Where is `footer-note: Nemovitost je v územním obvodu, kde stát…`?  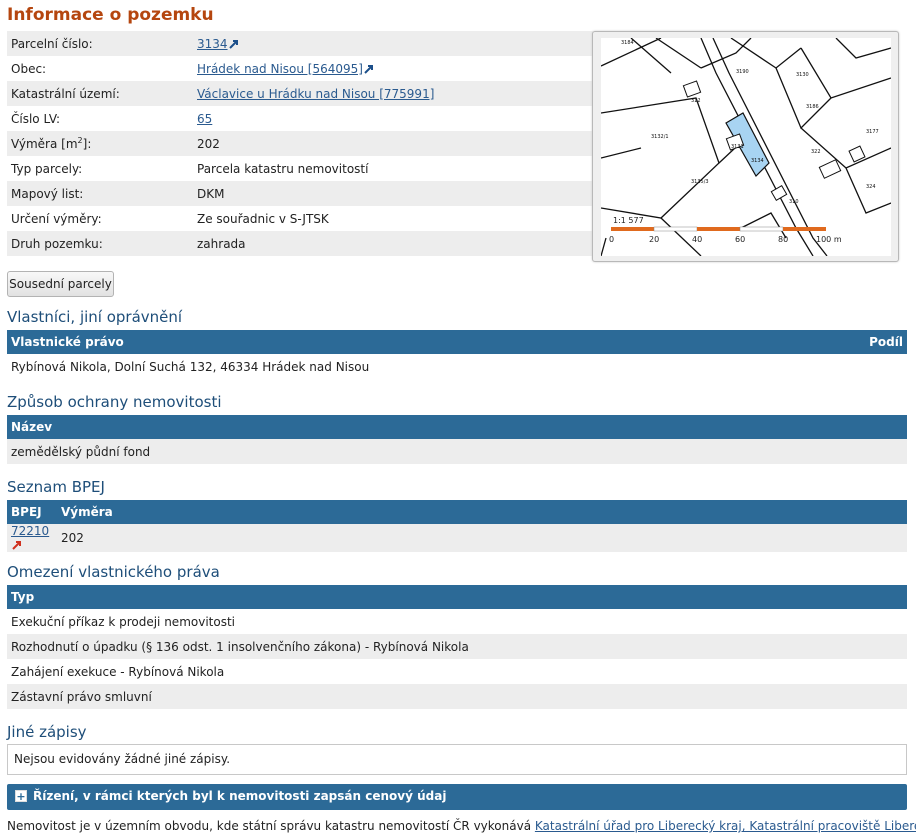
footer-note: Nemovitost je v územním obvodu, kde stát… is located at coordinates (461, 826).